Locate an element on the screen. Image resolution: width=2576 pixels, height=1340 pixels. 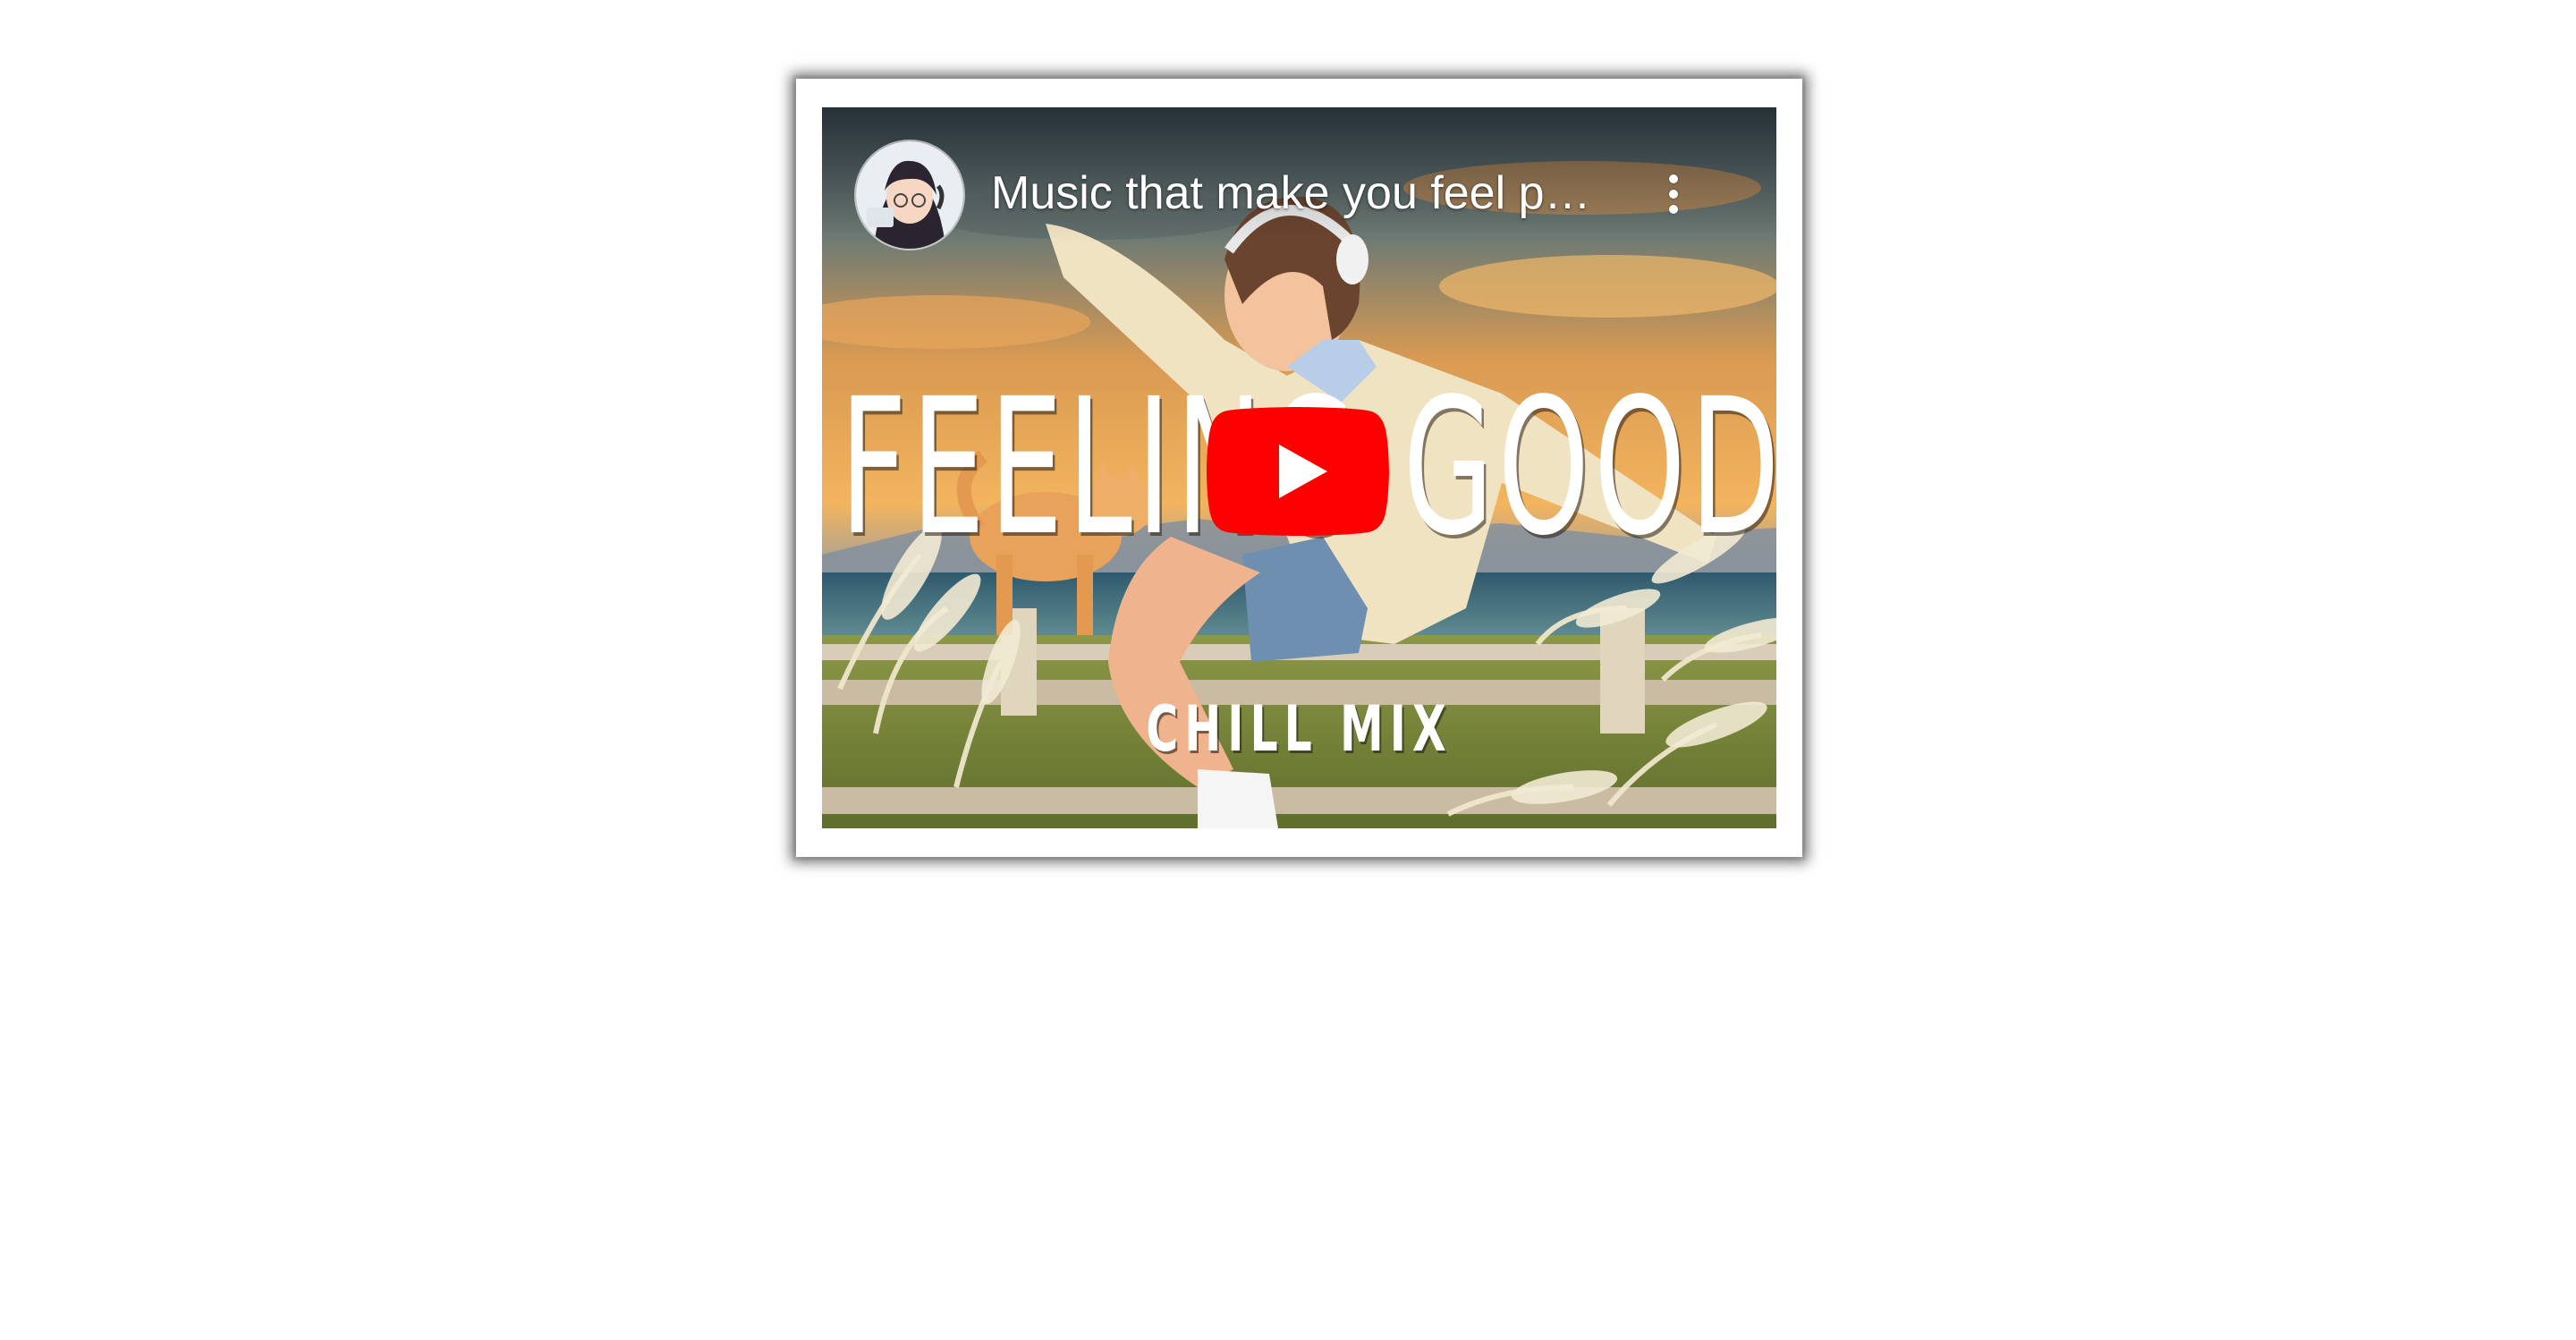
more-options-button is located at coordinates (1673, 194).